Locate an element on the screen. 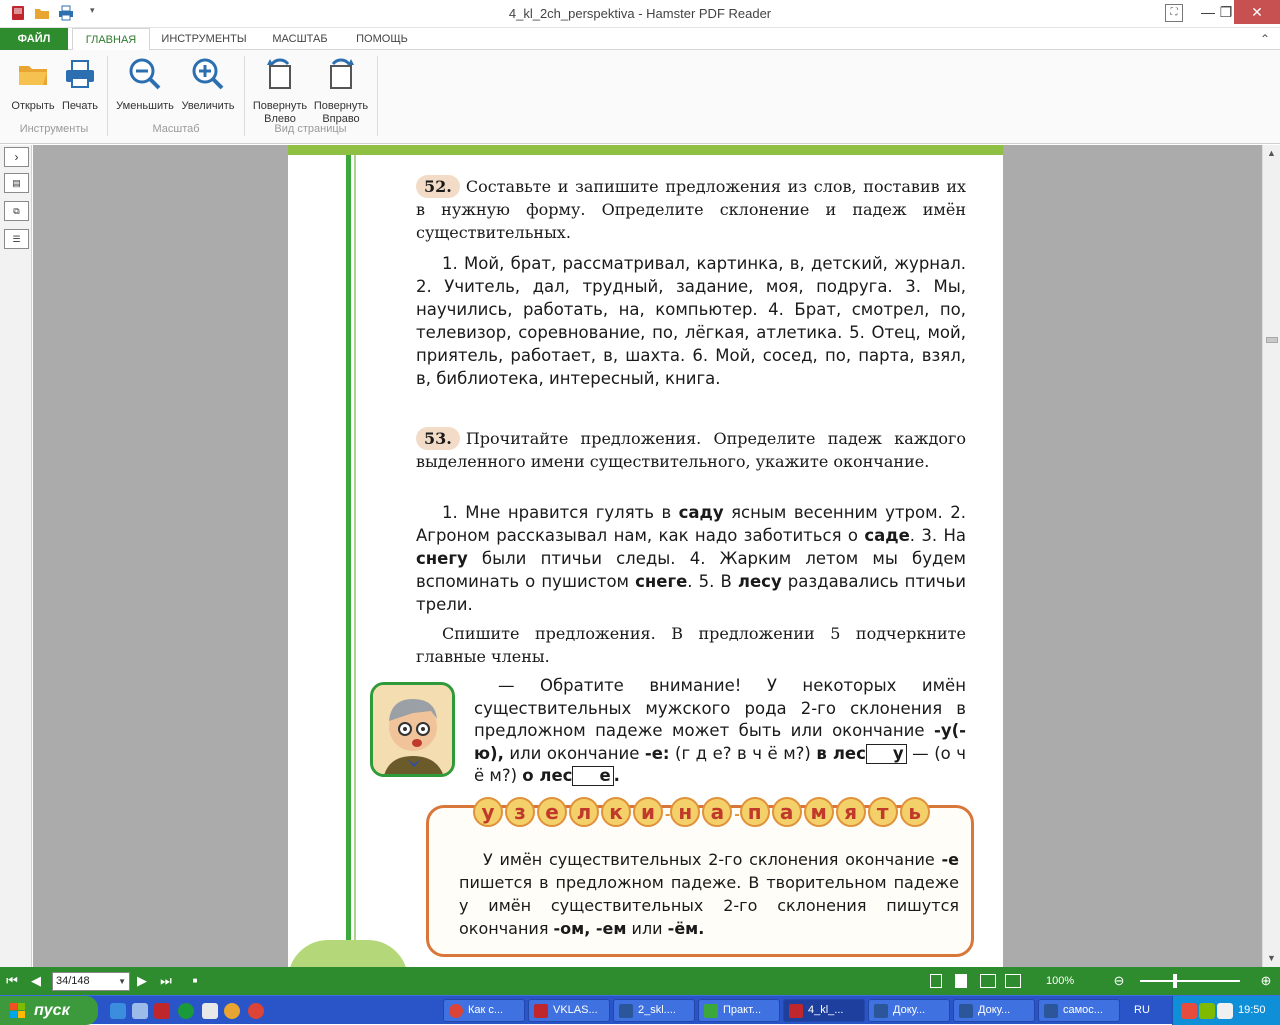 This screenshot has height=1025, width=1280. zoom-in-label: Увеличить is located at coordinates (208, 106).